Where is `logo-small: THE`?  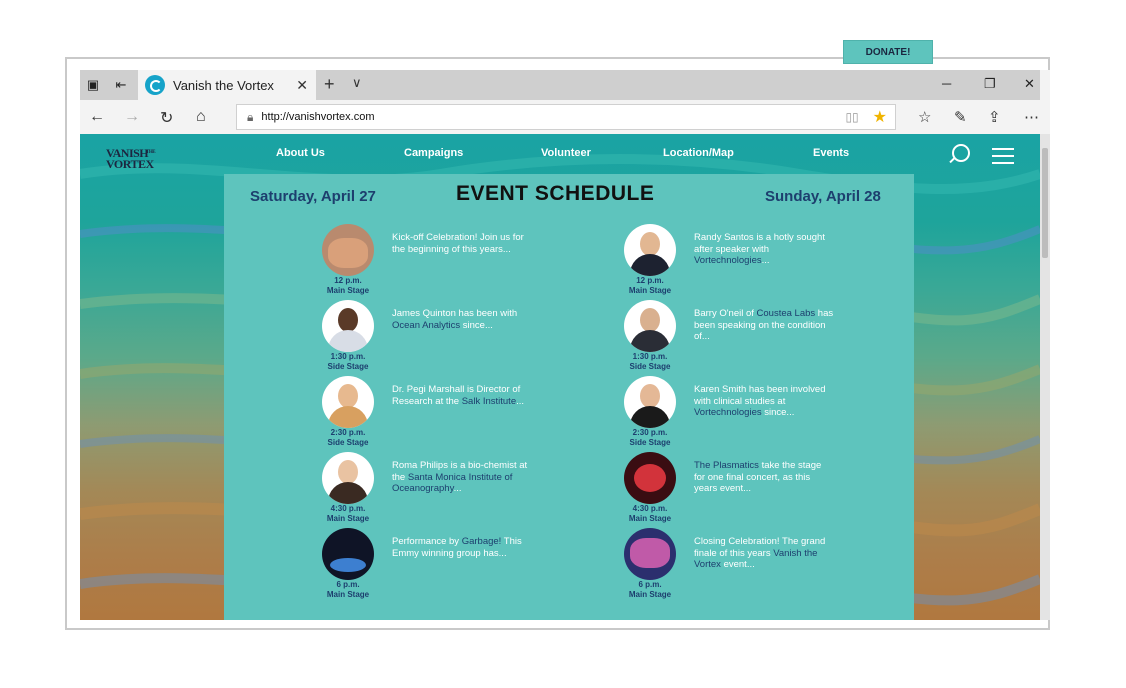 logo-small: THE is located at coordinates (151, 152).